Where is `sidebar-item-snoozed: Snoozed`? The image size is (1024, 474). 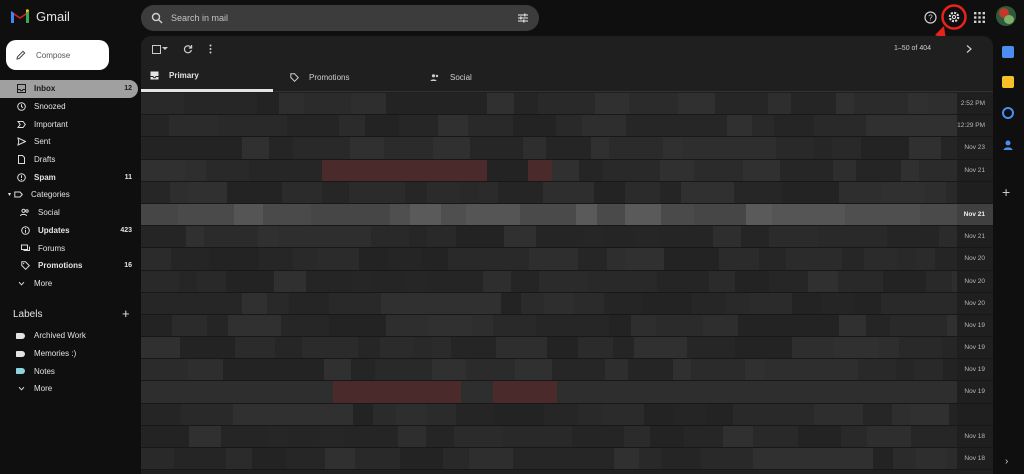 sidebar-item-snoozed: Snoozed is located at coordinates (69, 107).